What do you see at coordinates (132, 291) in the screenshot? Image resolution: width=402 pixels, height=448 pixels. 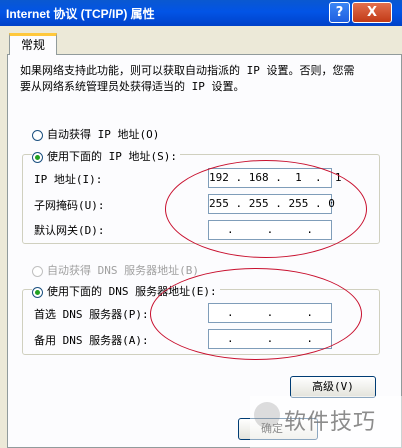 I see `radio-manual-dns-label: 使用下面的 DNS 服务器地址(E):` at bounding box center [132, 291].